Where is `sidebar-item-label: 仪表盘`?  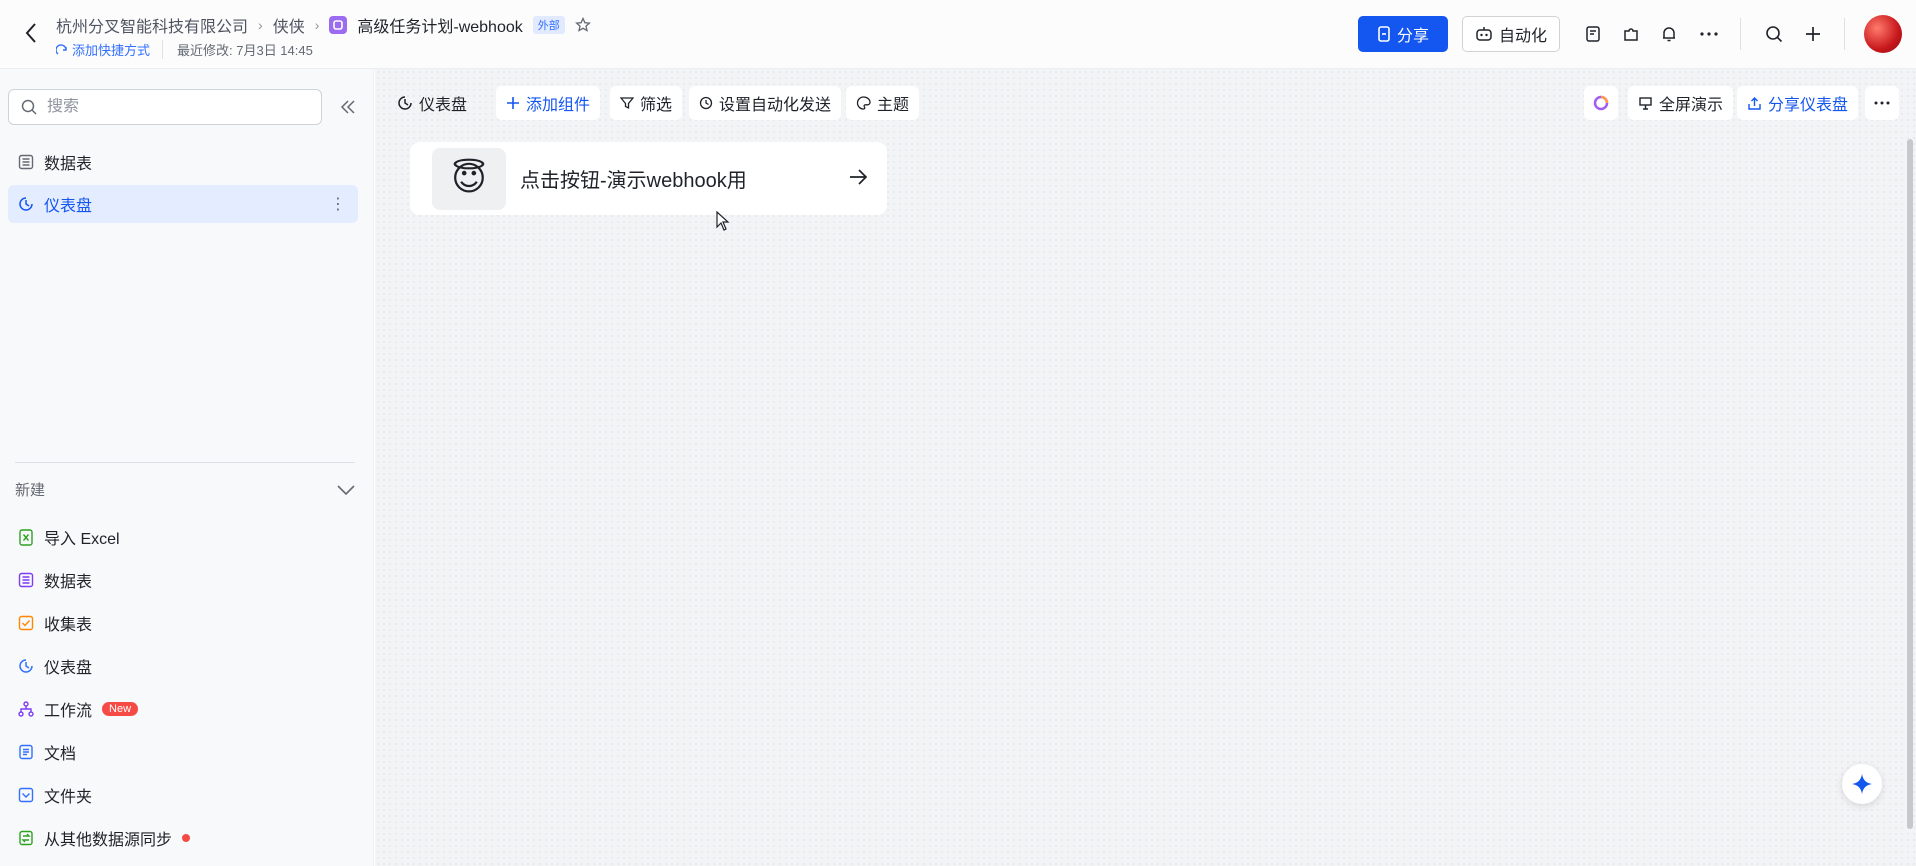
sidebar-item-label: 仪表盘 is located at coordinates (68, 206).